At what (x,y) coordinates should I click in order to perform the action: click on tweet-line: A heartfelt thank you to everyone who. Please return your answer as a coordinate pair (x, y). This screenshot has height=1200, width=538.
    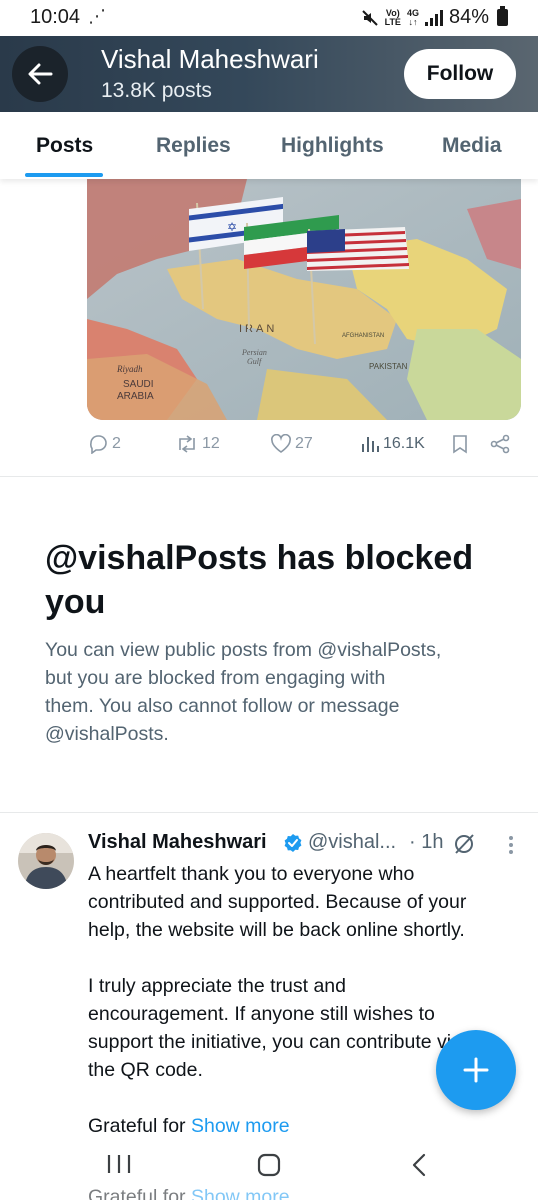
    Looking at the image, I should click on (251, 874).